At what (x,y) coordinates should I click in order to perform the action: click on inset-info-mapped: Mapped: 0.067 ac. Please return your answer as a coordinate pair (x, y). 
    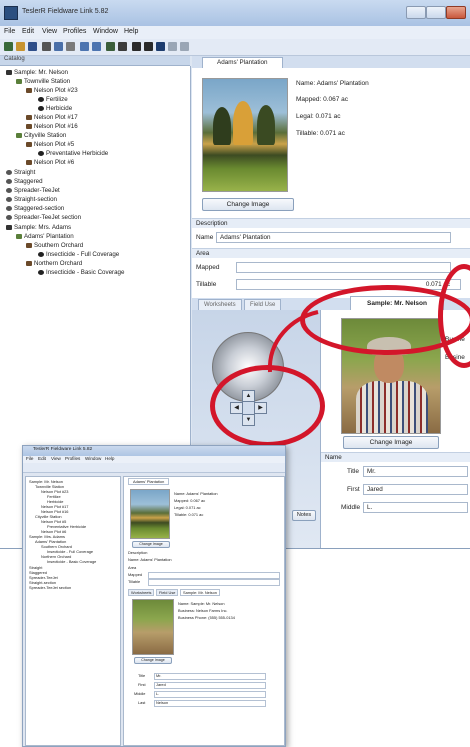
    Looking at the image, I should click on (190, 500).